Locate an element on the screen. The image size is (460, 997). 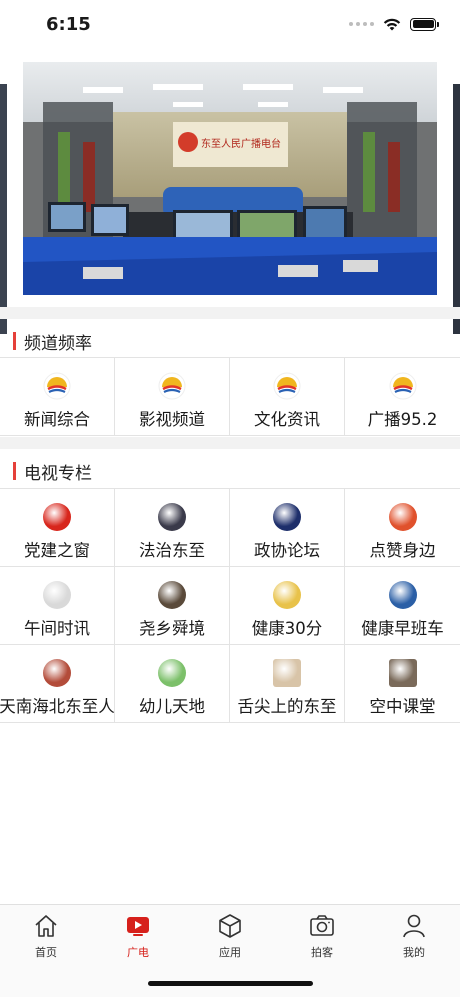
channel-label: 广播95.2 is located at coordinates (402, 419).